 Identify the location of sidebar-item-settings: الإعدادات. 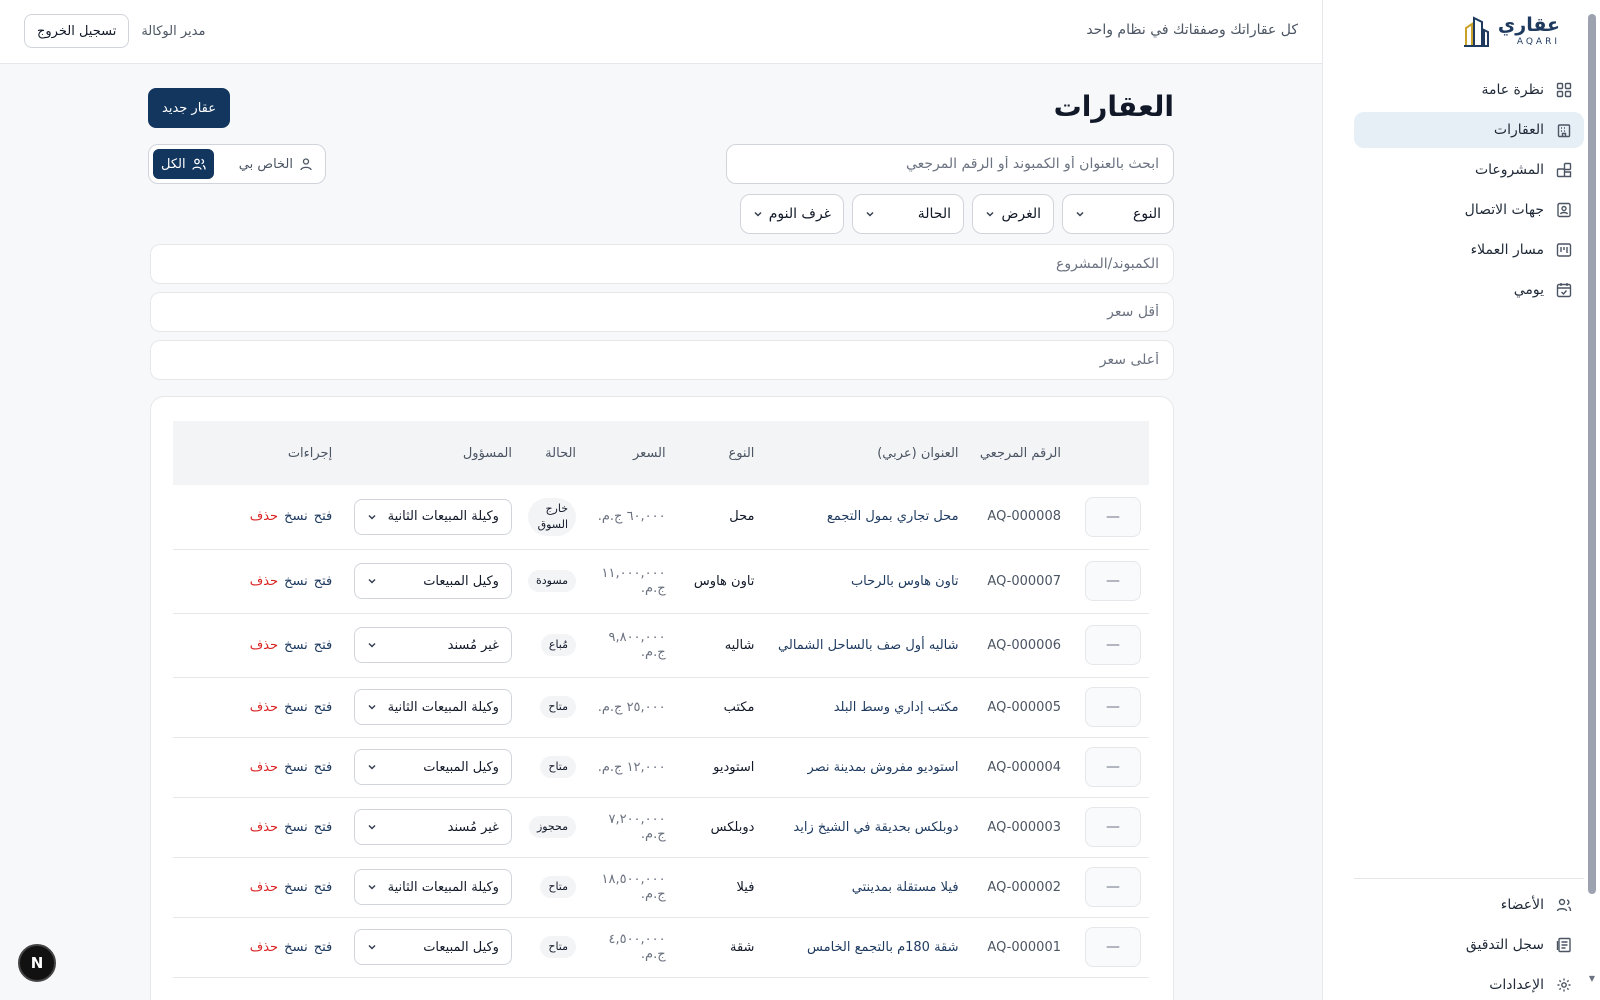
(1469, 983).